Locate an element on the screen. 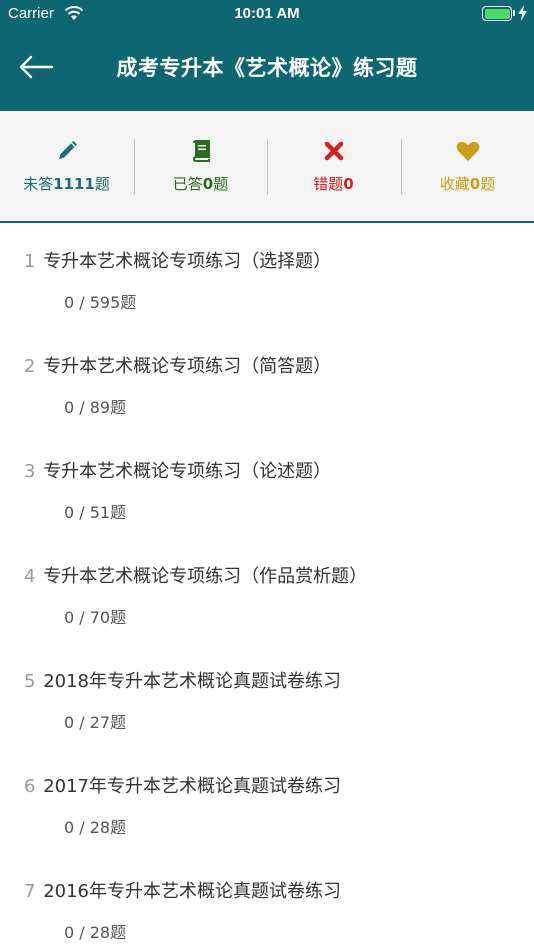 The height and width of the screenshot is (950, 534). item-number: 7 is located at coordinates (30, 891).